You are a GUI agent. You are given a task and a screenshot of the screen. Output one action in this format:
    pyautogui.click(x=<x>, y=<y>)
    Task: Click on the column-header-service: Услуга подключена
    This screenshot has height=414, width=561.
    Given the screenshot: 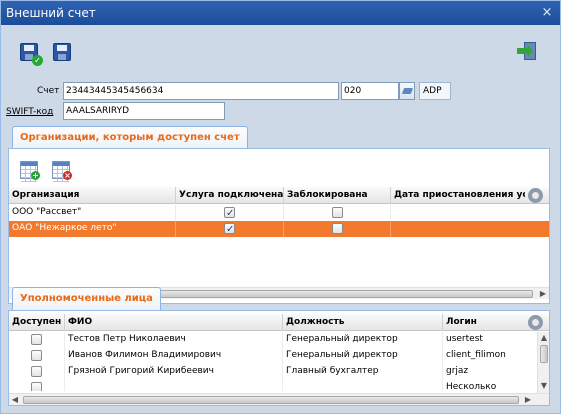 What is the action you would take?
    pyautogui.click(x=230, y=195)
    